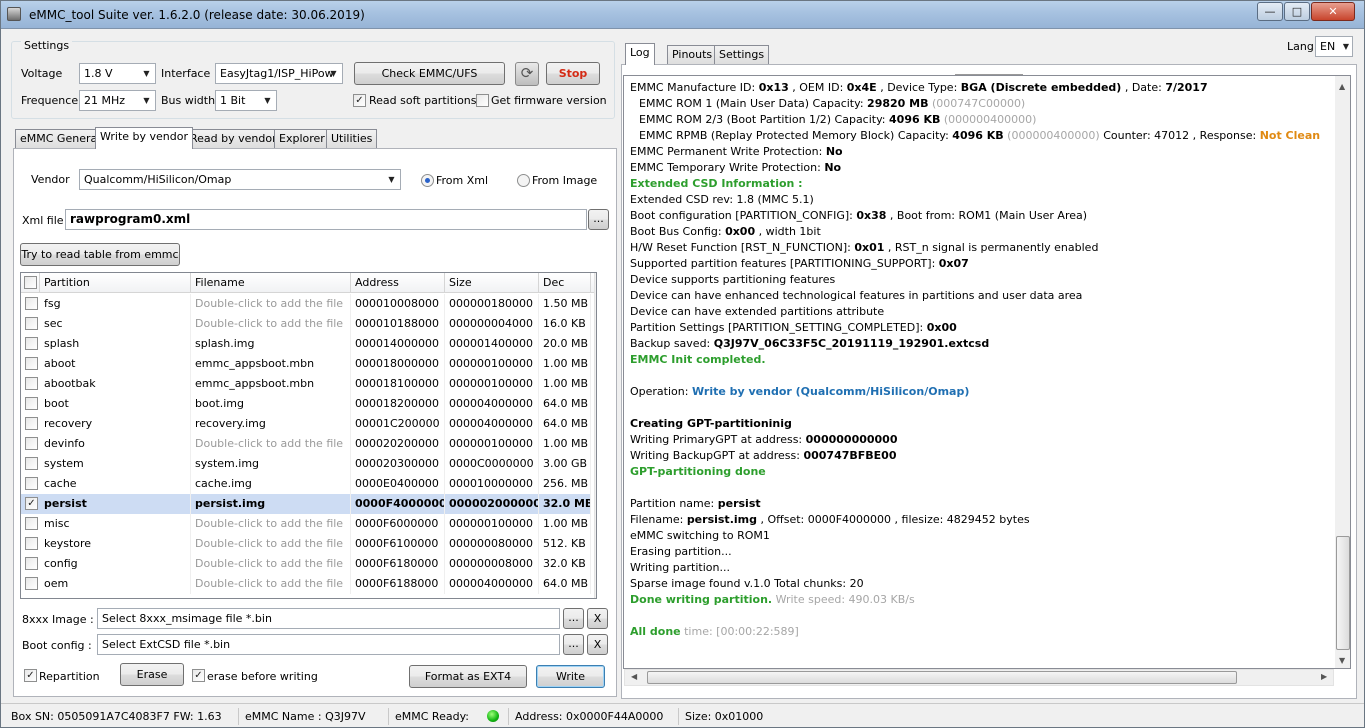 Image resolution: width=1365 pixels, height=728 pixels. I want to click on scroll-right-icon: ▶, so click(1324, 676).